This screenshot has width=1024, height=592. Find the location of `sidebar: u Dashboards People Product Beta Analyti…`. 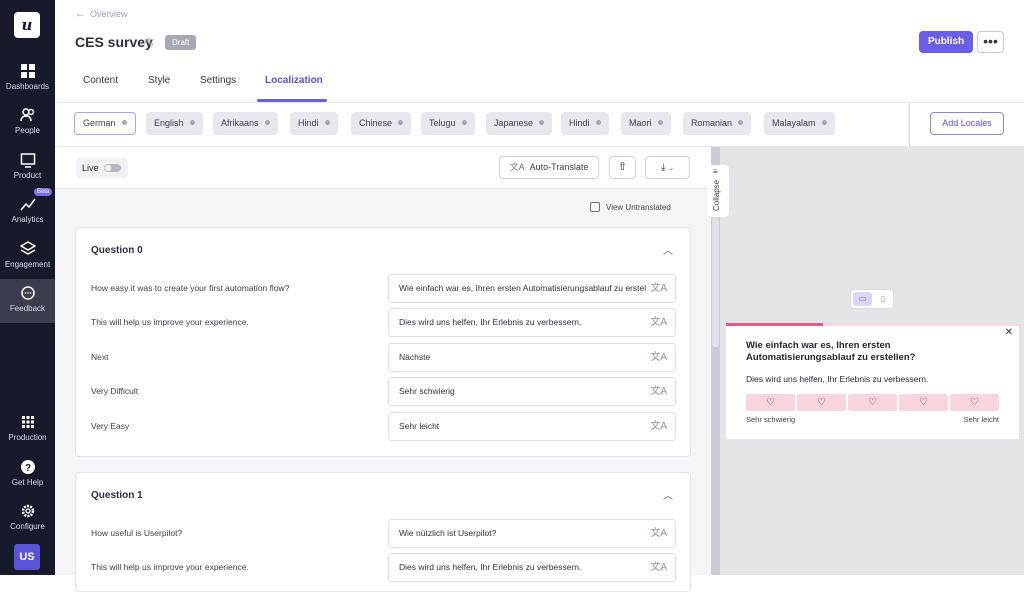

sidebar: u Dashboards People Product Beta Analyti… is located at coordinates (27, 287).